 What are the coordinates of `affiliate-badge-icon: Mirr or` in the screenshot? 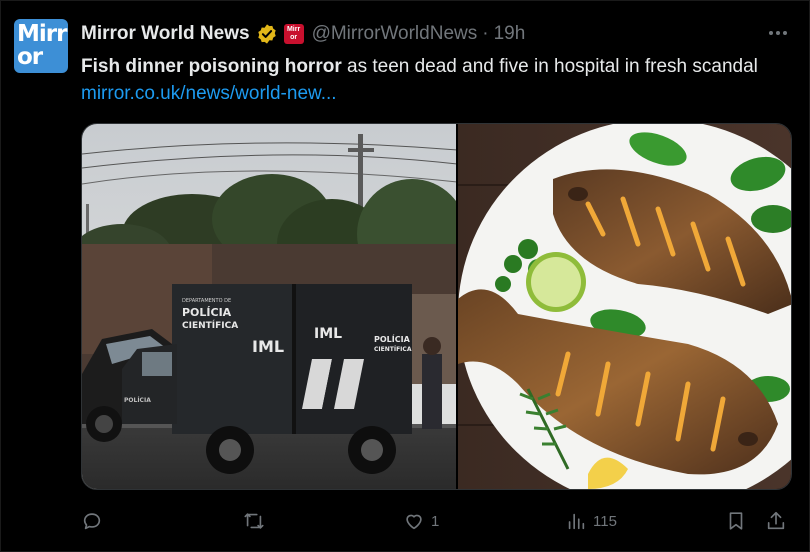 It's located at (293, 34).